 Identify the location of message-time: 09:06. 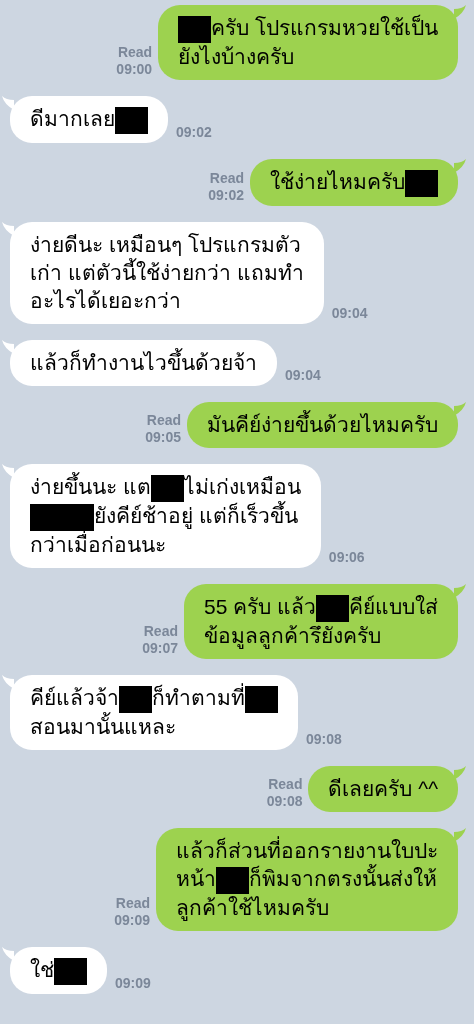
(346, 557).